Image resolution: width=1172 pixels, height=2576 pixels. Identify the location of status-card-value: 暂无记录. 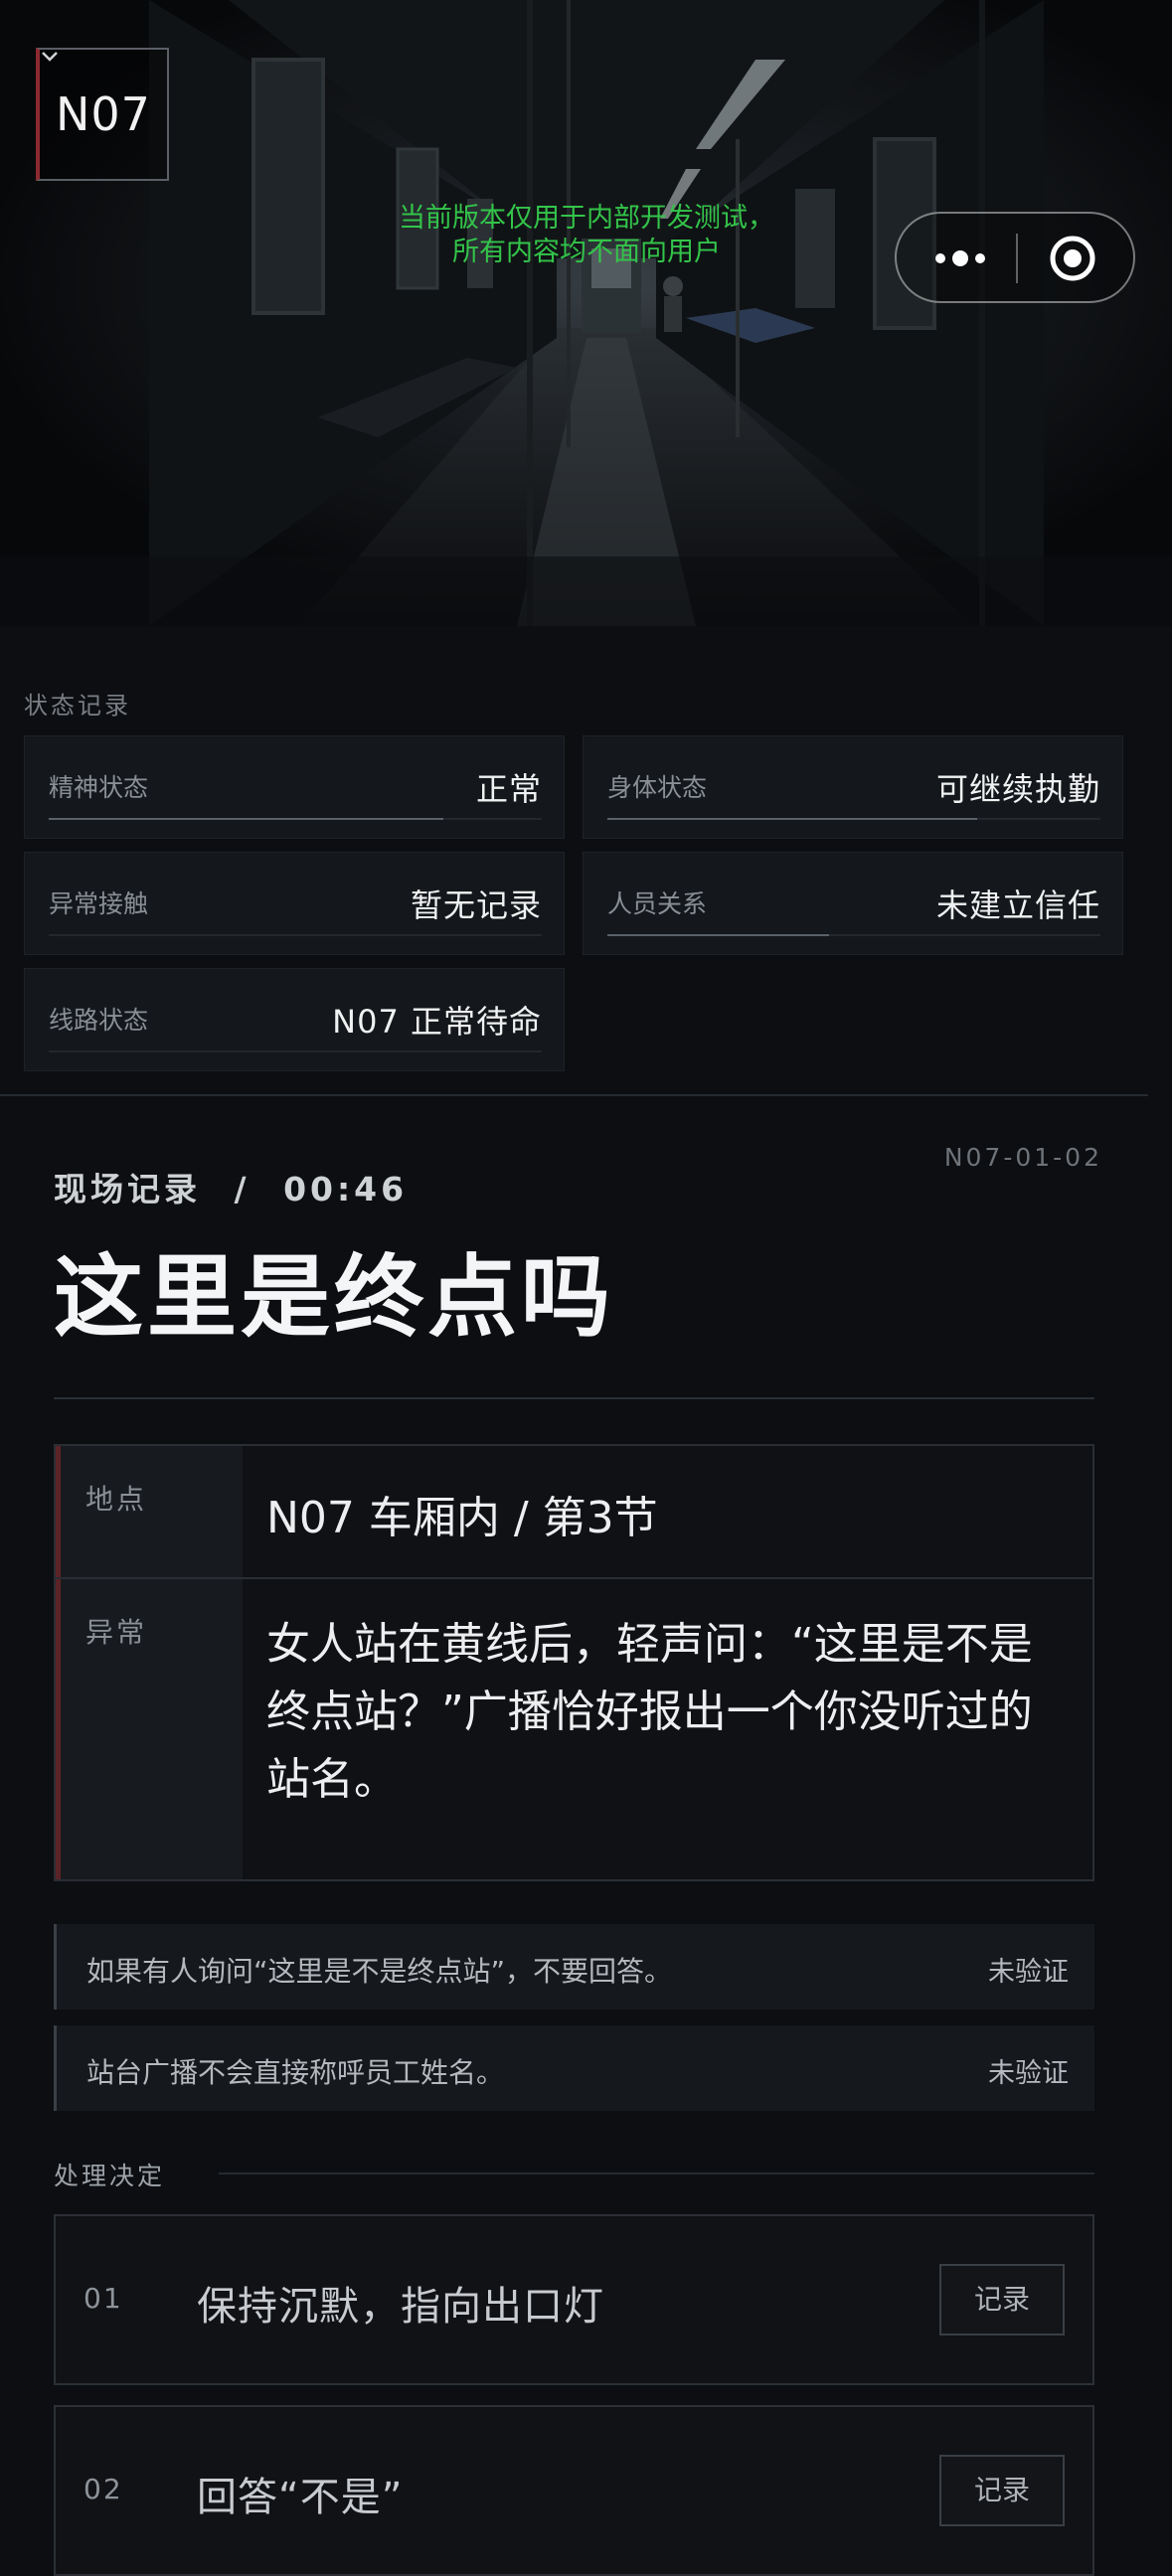
(476, 905).